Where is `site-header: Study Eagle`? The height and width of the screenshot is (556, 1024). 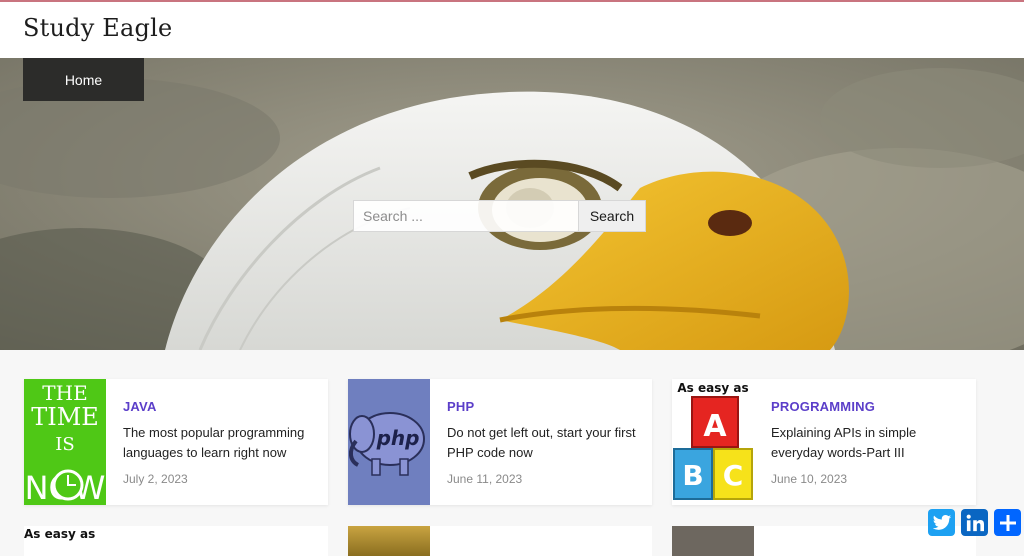
site-header: Study Eagle is located at coordinates (512, 30).